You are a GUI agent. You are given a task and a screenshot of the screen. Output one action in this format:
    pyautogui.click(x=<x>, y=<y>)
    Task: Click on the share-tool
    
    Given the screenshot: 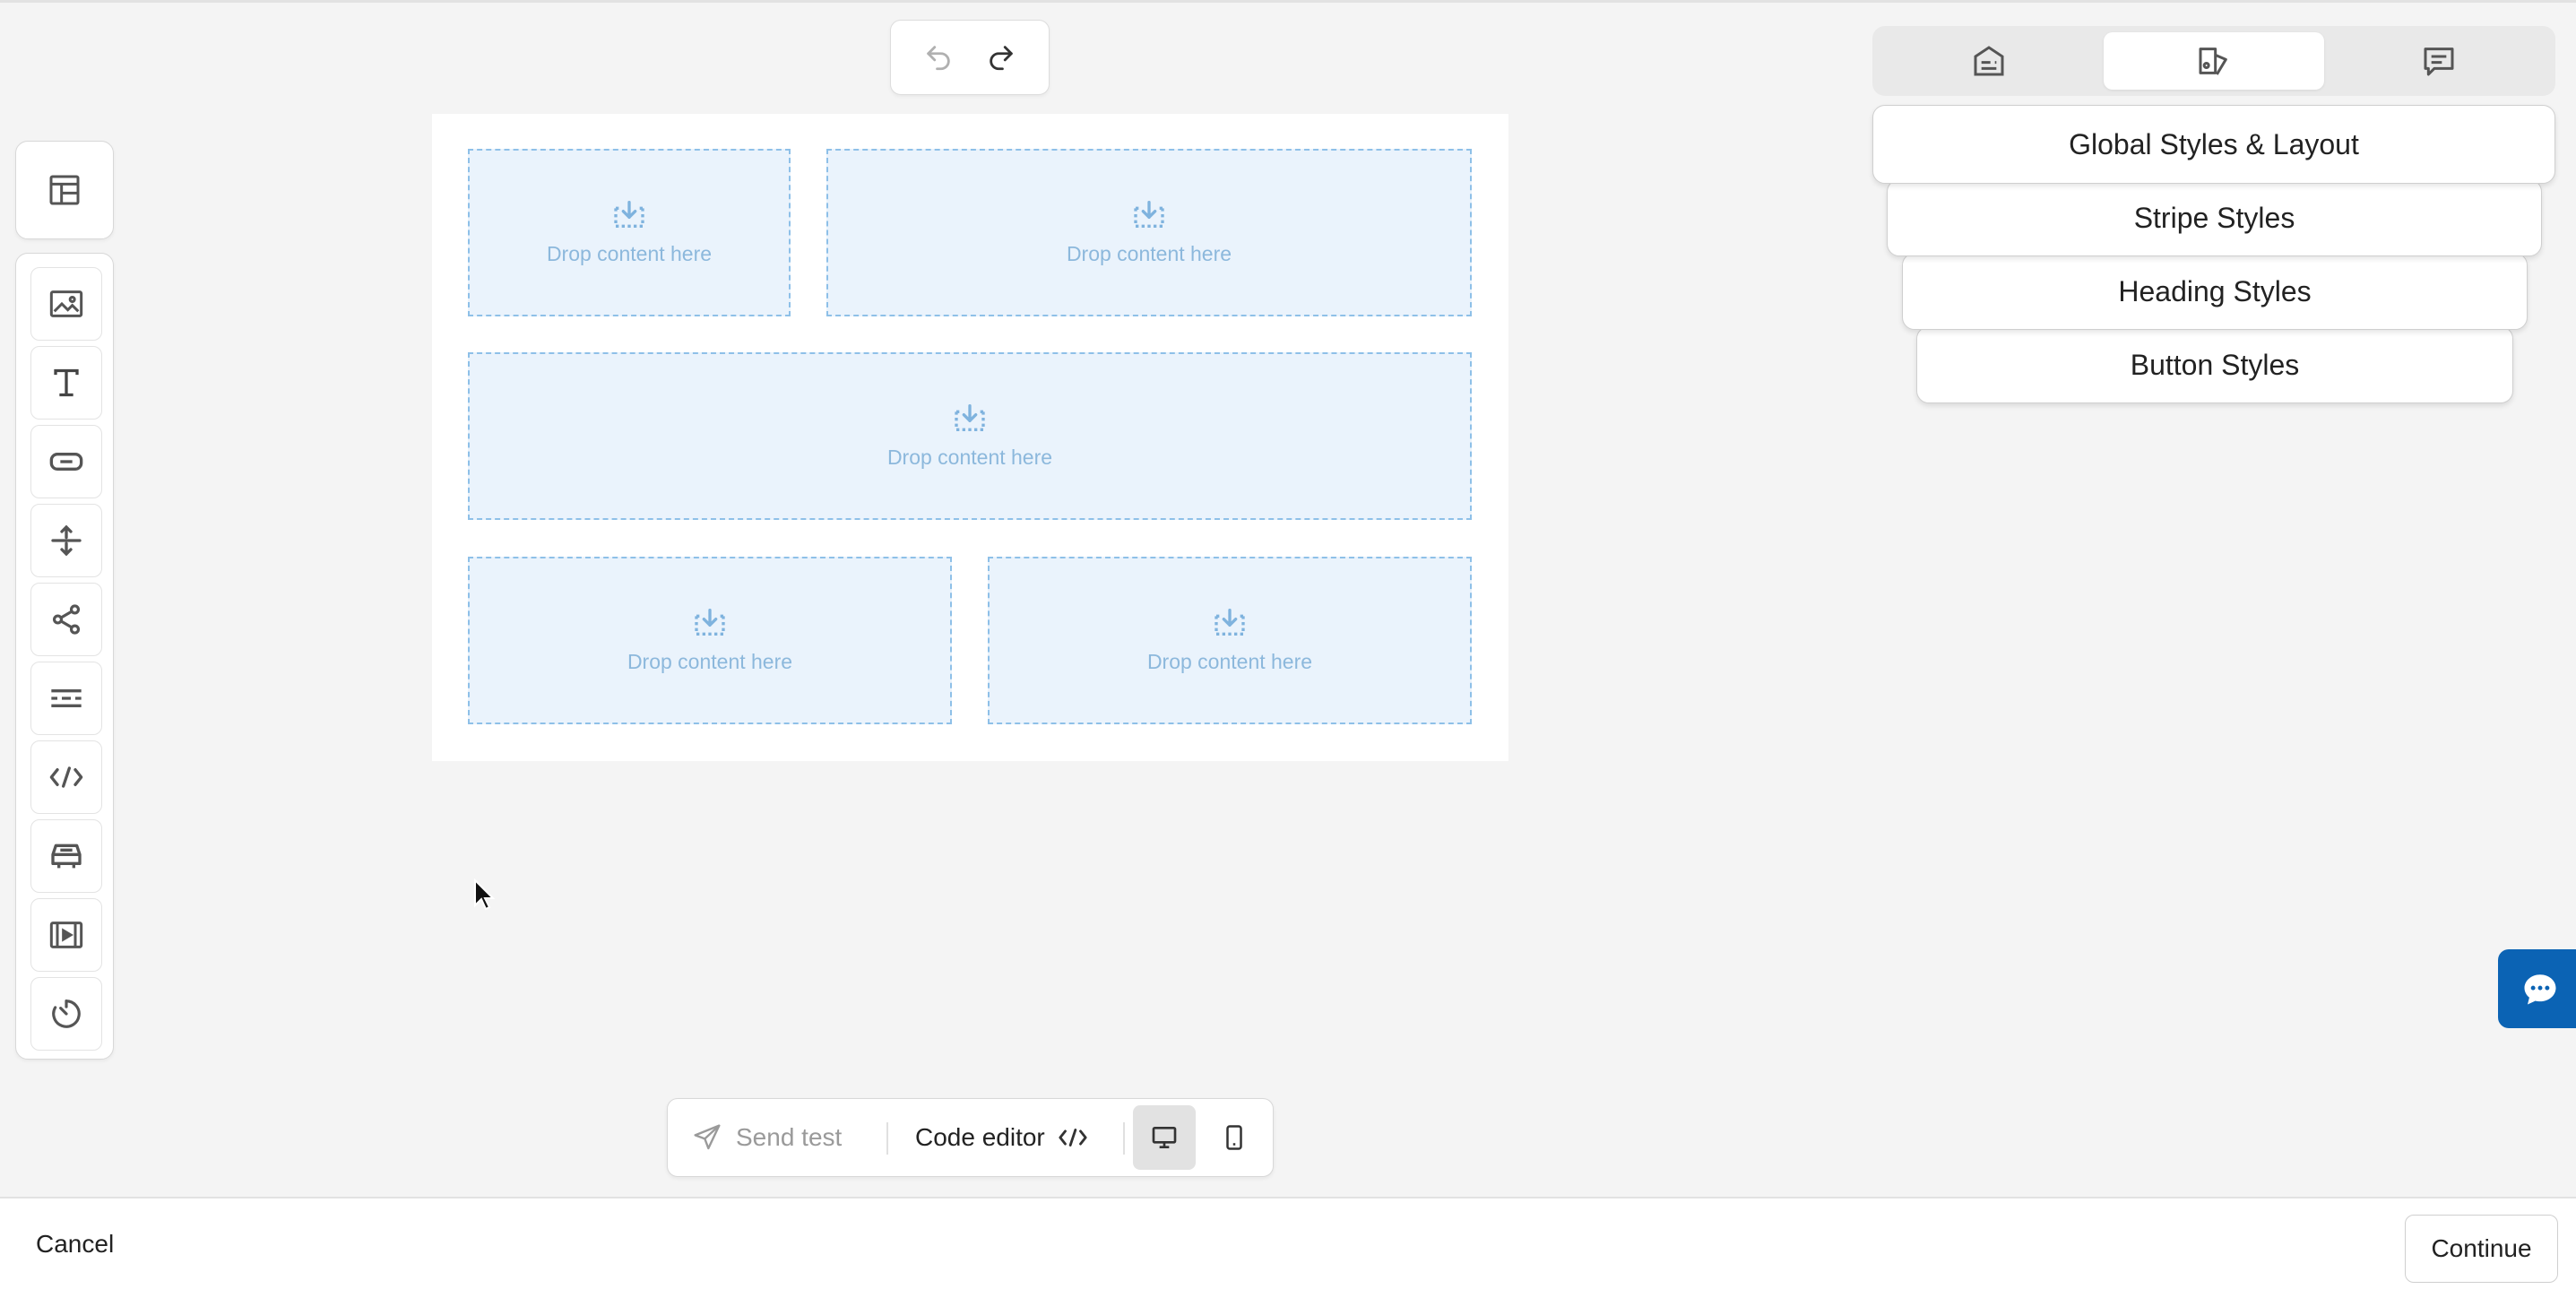 What is the action you would take?
    pyautogui.click(x=66, y=619)
    